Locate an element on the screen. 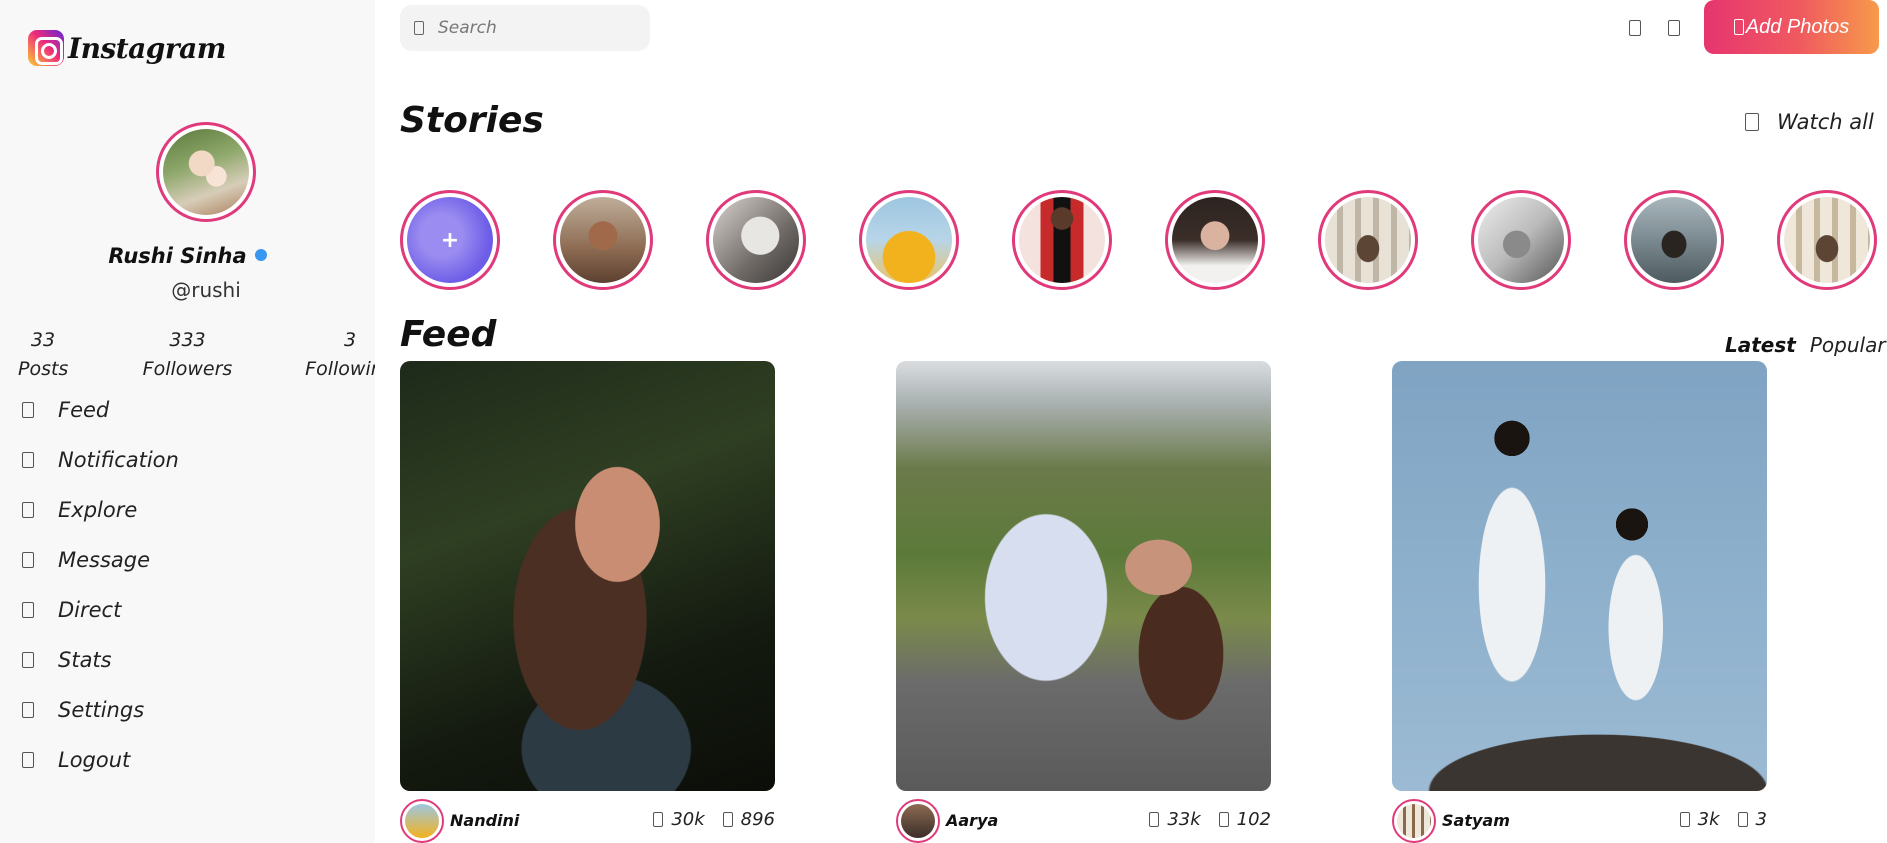  profile-photo is located at coordinates (206, 172).